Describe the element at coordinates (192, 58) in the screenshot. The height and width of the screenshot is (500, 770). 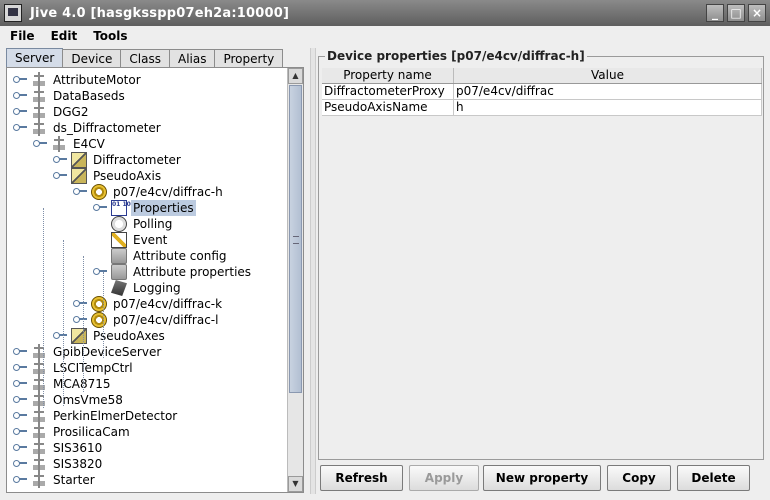
I see `tab-alias: Alias` at that location.